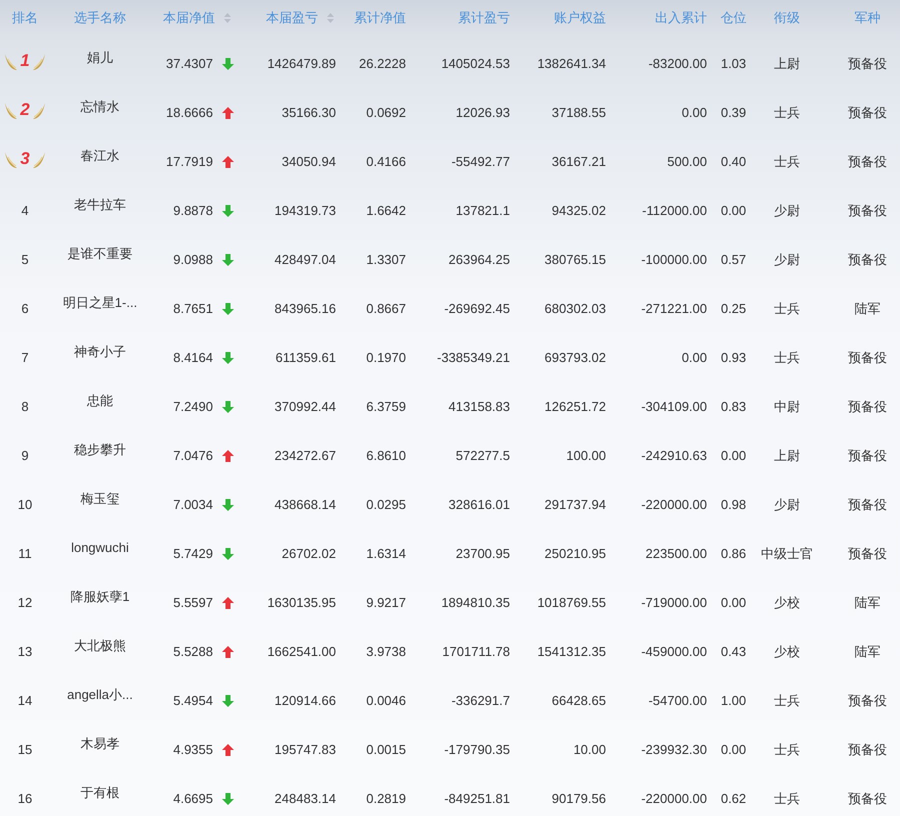  Describe the element at coordinates (25, 158) in the screenshot. I see `rank-number: 3` at that location.